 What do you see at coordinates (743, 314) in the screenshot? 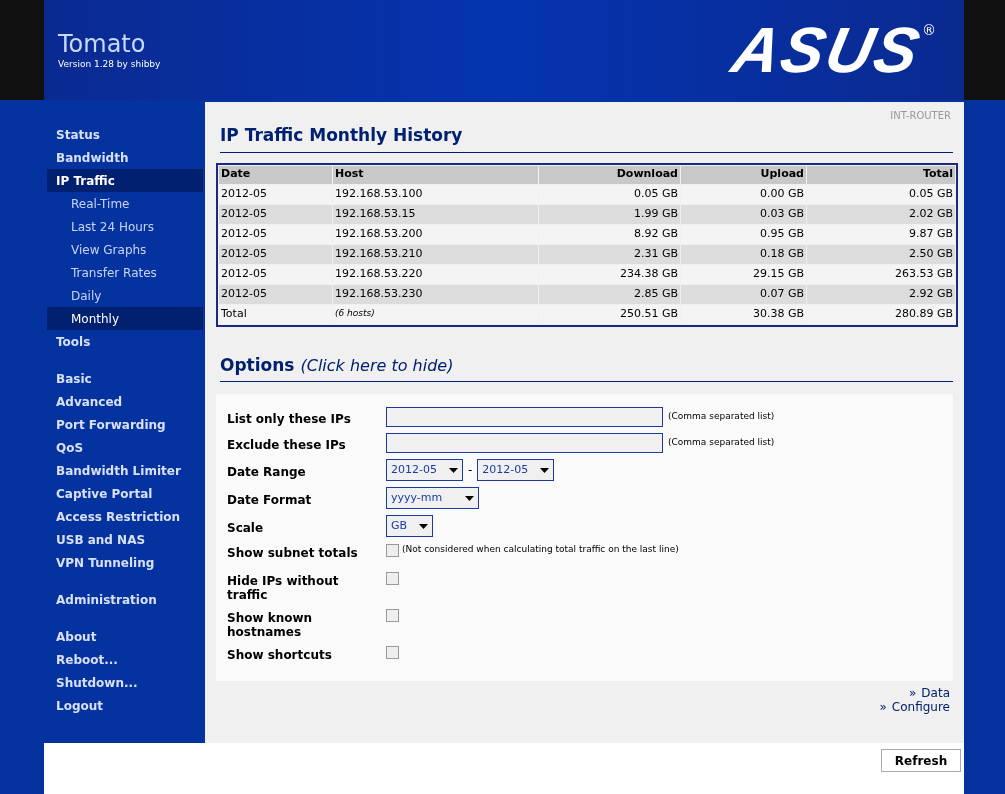
I see `total-cell: 30.38 GB` at bounding box center [743, 314].